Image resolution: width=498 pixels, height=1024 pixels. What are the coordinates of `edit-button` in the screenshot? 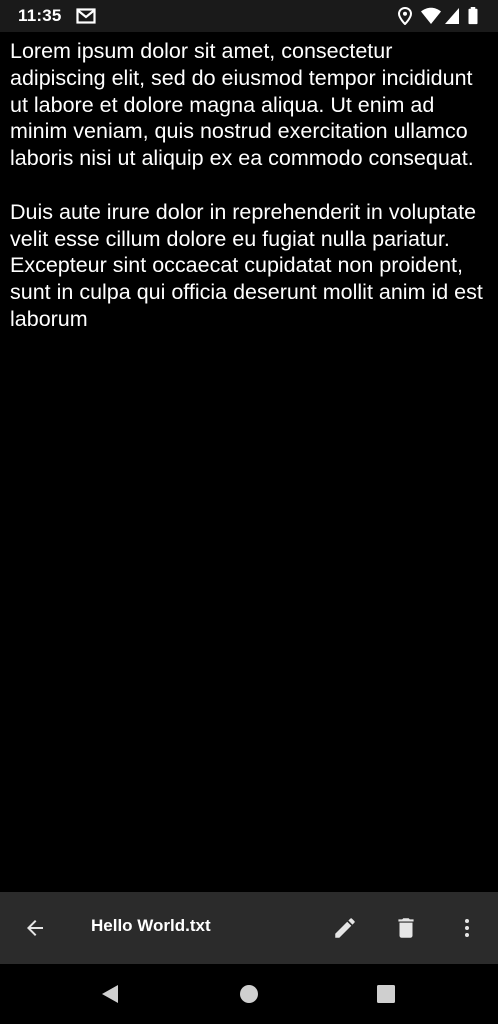 It's located at (345, 928).